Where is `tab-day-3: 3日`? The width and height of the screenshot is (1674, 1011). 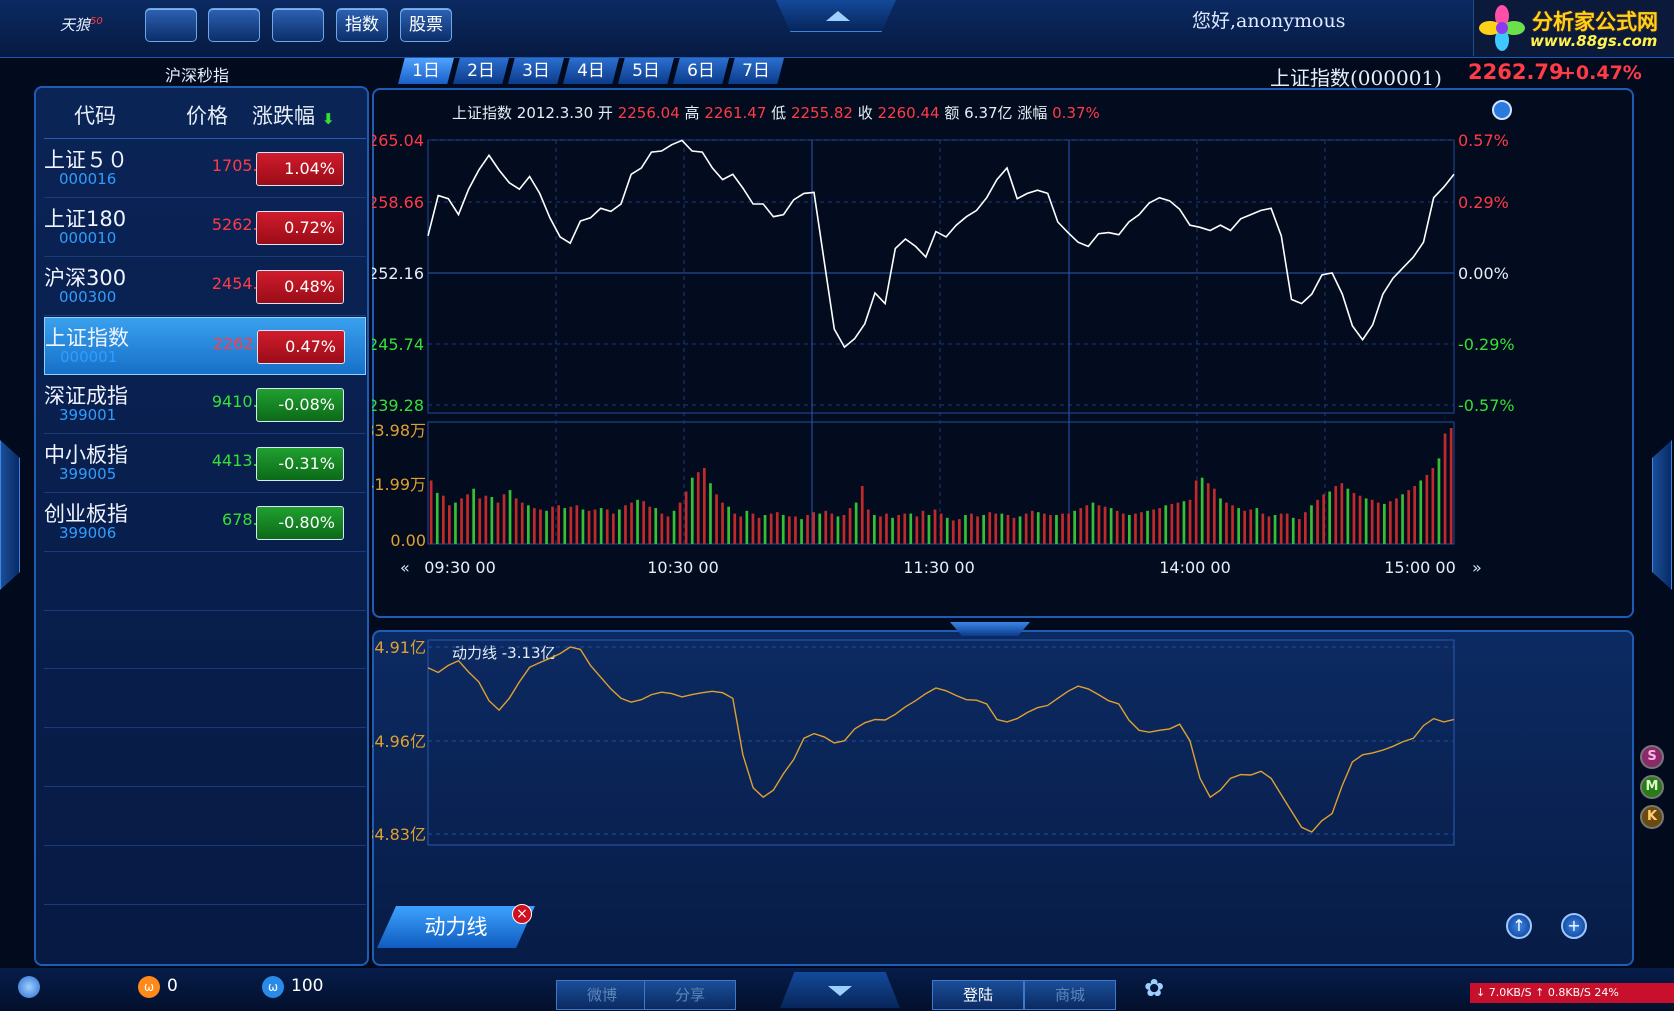 tab-day-3: 3日 is located at coordinates (536, 71).